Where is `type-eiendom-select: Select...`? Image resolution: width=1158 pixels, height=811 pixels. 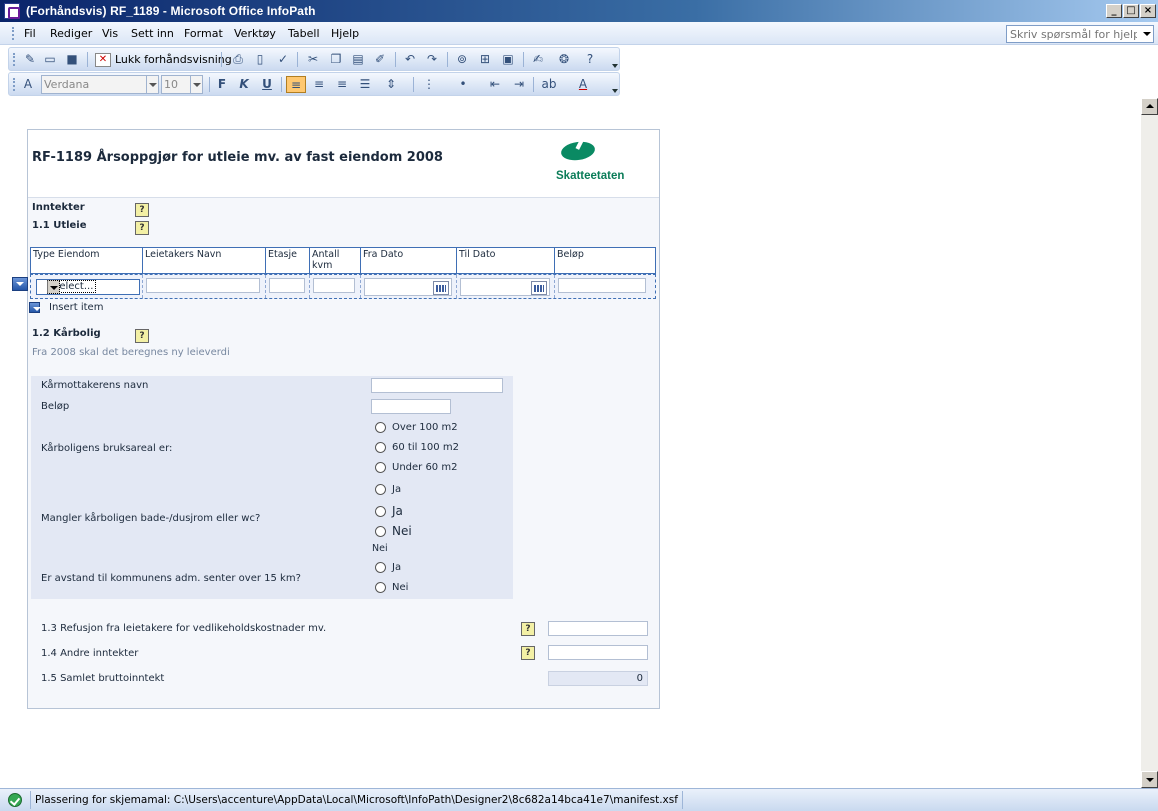
type-eiendom-select: Select... is located at coordinates (88, 287).